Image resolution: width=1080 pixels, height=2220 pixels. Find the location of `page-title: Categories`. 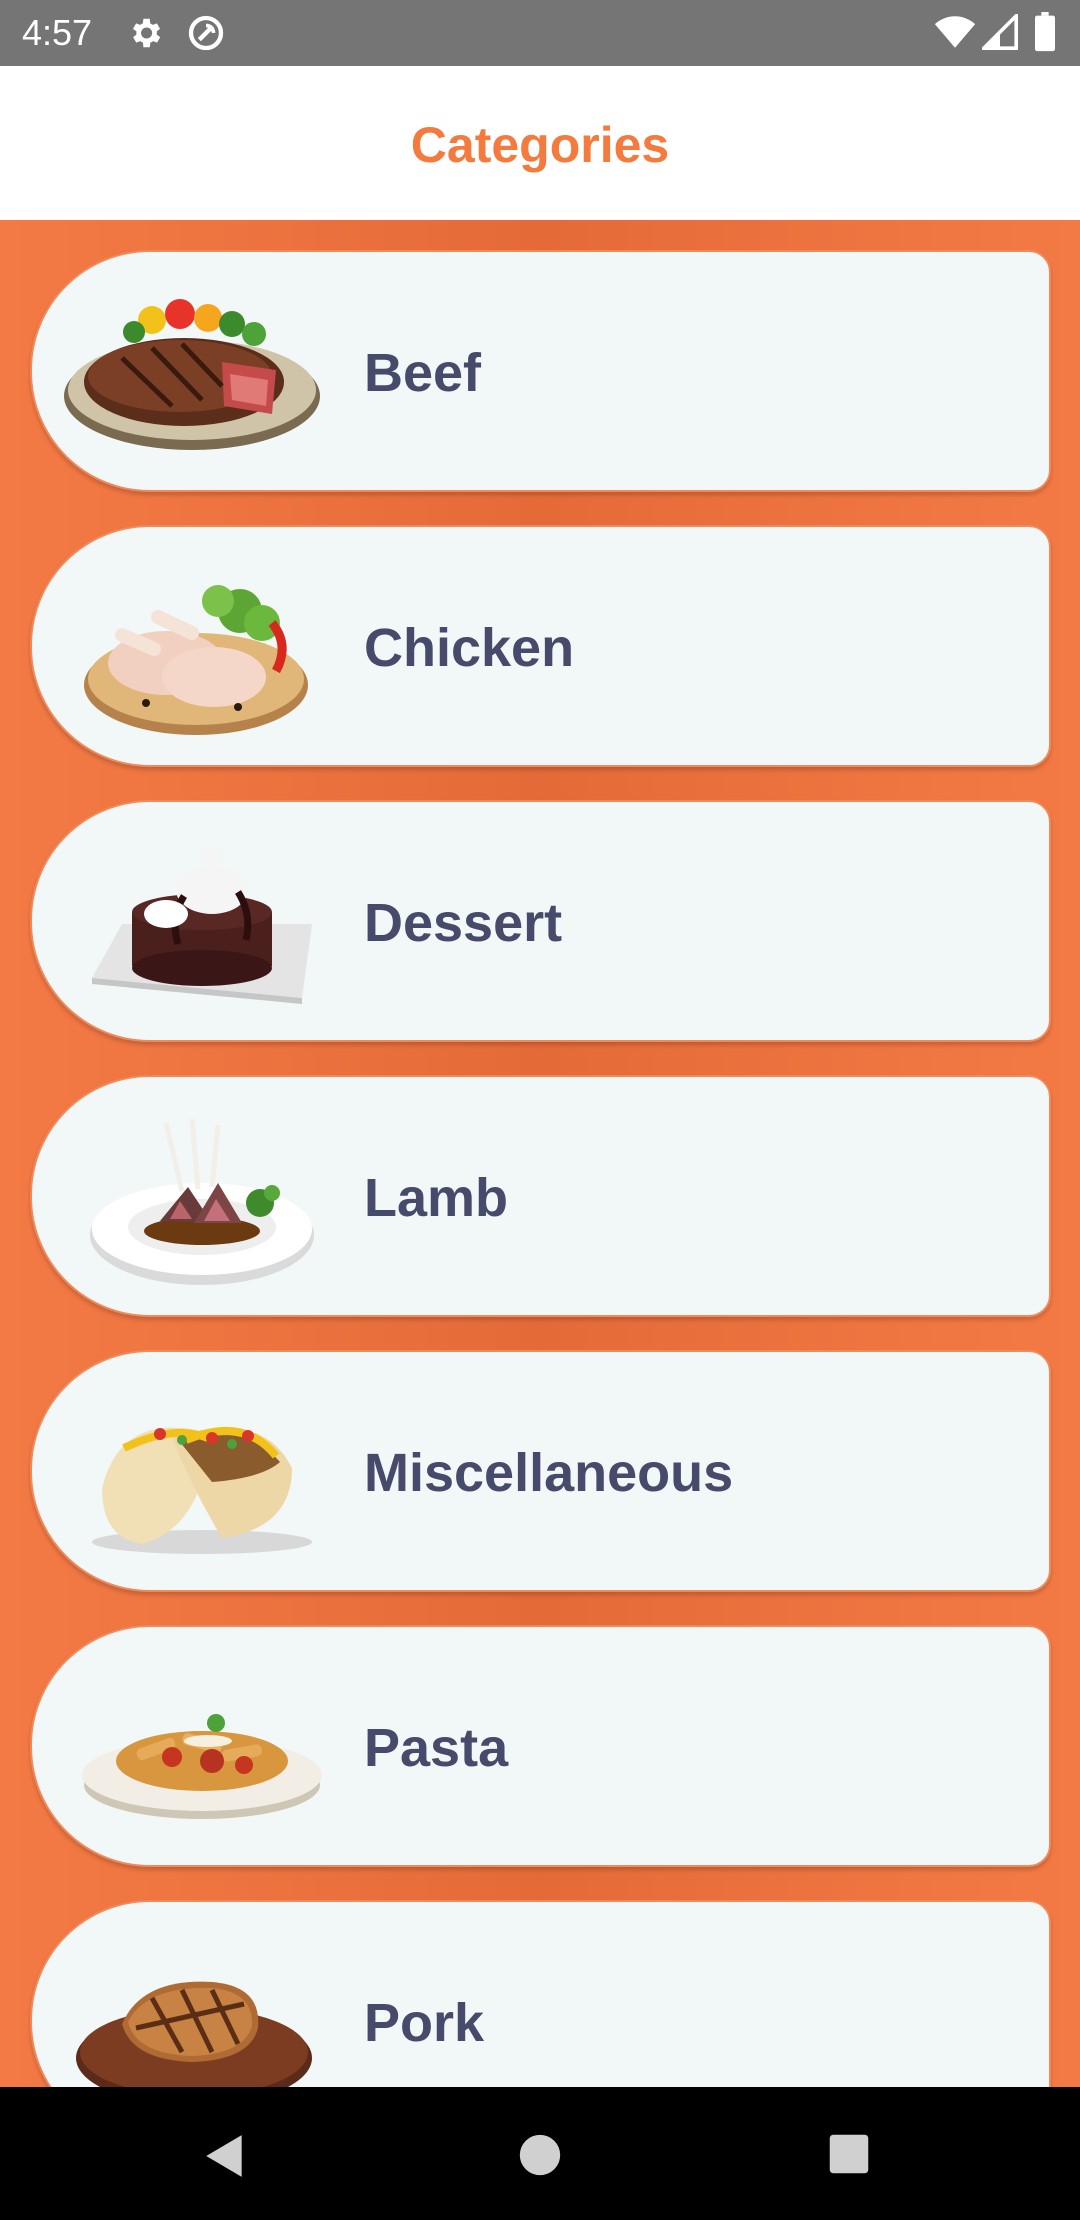

page-title: Categories is located at coordinates (540, 145).